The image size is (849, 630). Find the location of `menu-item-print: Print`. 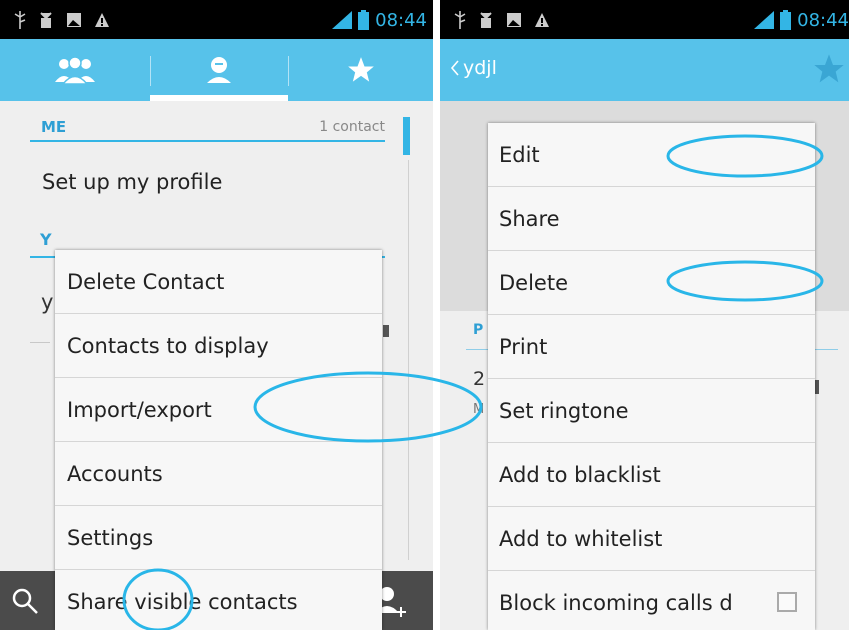

menu-item-print: Print is located at coordinates (651, 347).